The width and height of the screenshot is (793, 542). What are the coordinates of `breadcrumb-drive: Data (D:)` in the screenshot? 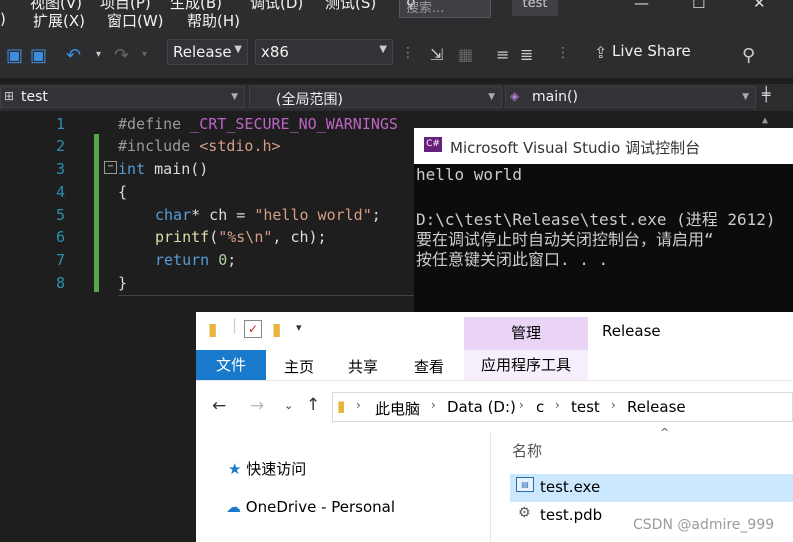 It's located at (481, 407).